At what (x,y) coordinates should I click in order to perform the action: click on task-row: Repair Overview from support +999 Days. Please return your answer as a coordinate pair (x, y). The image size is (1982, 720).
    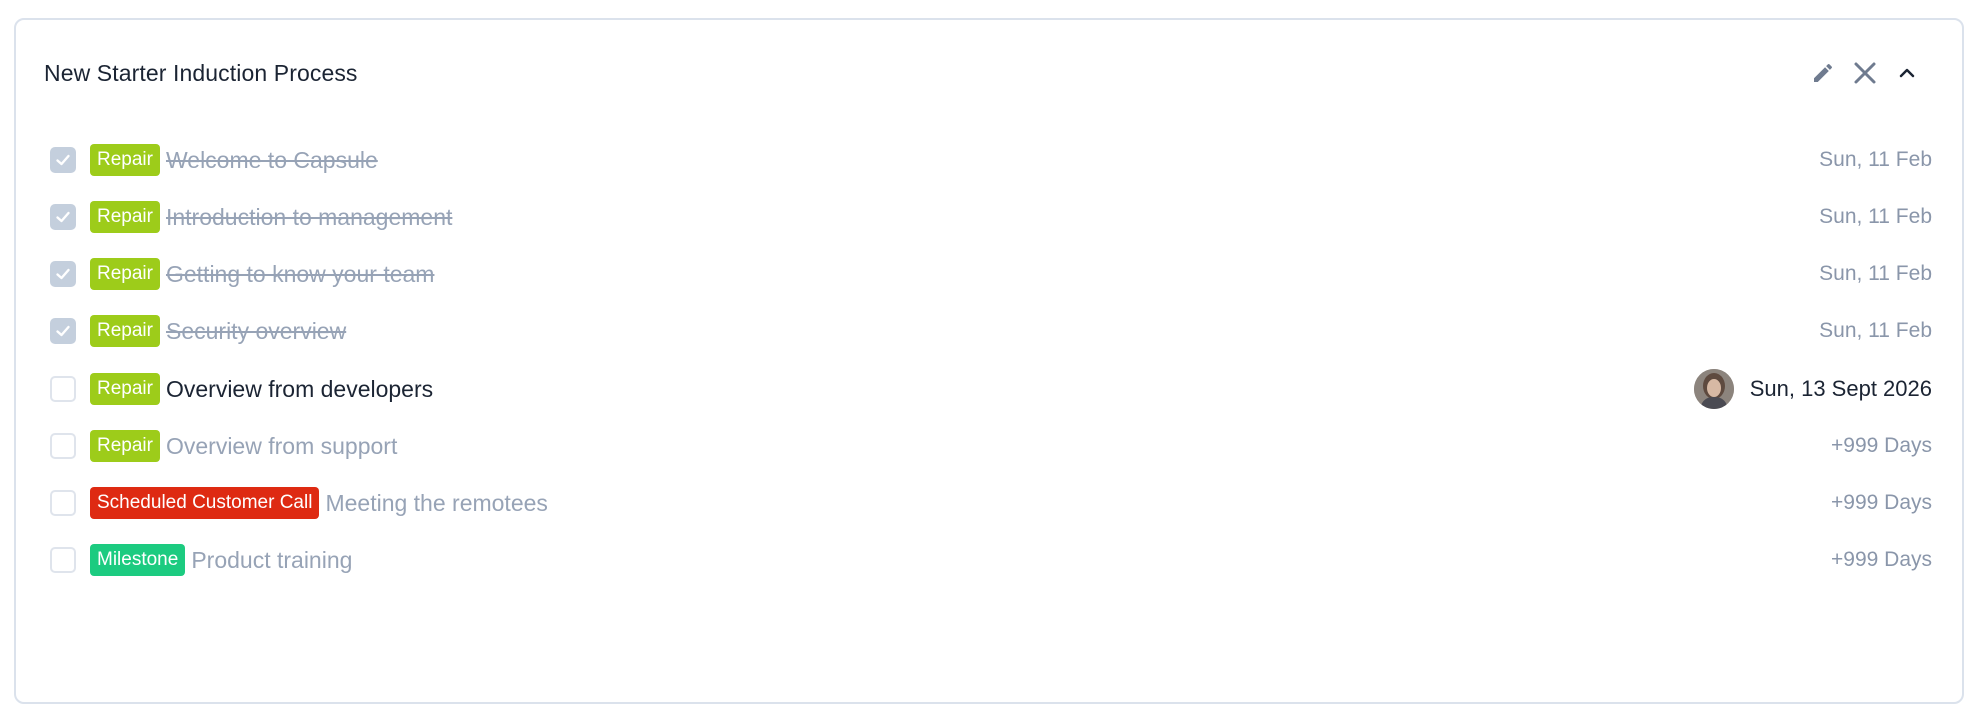
    Looking at the image, I should click on (989, 446).